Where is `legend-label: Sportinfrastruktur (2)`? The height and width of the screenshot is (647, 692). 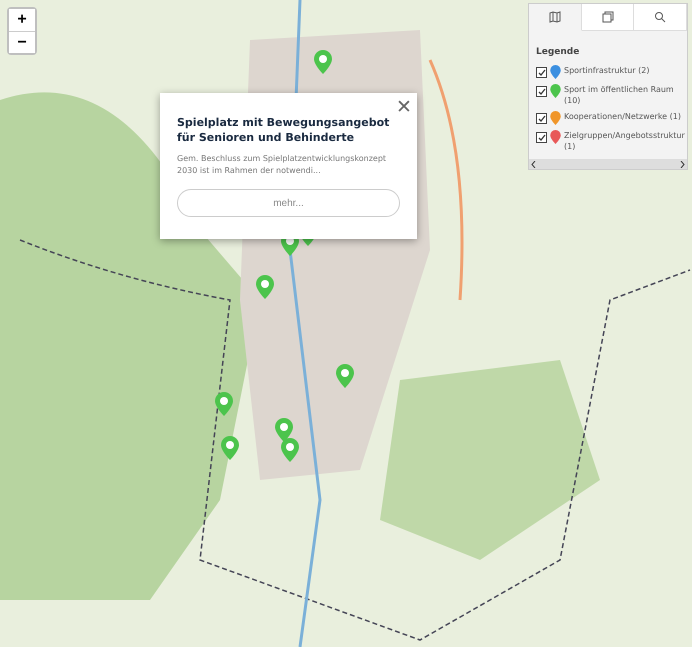 legend-label: Sportinfrastruktur (2) is located at coordinates (607, 70).